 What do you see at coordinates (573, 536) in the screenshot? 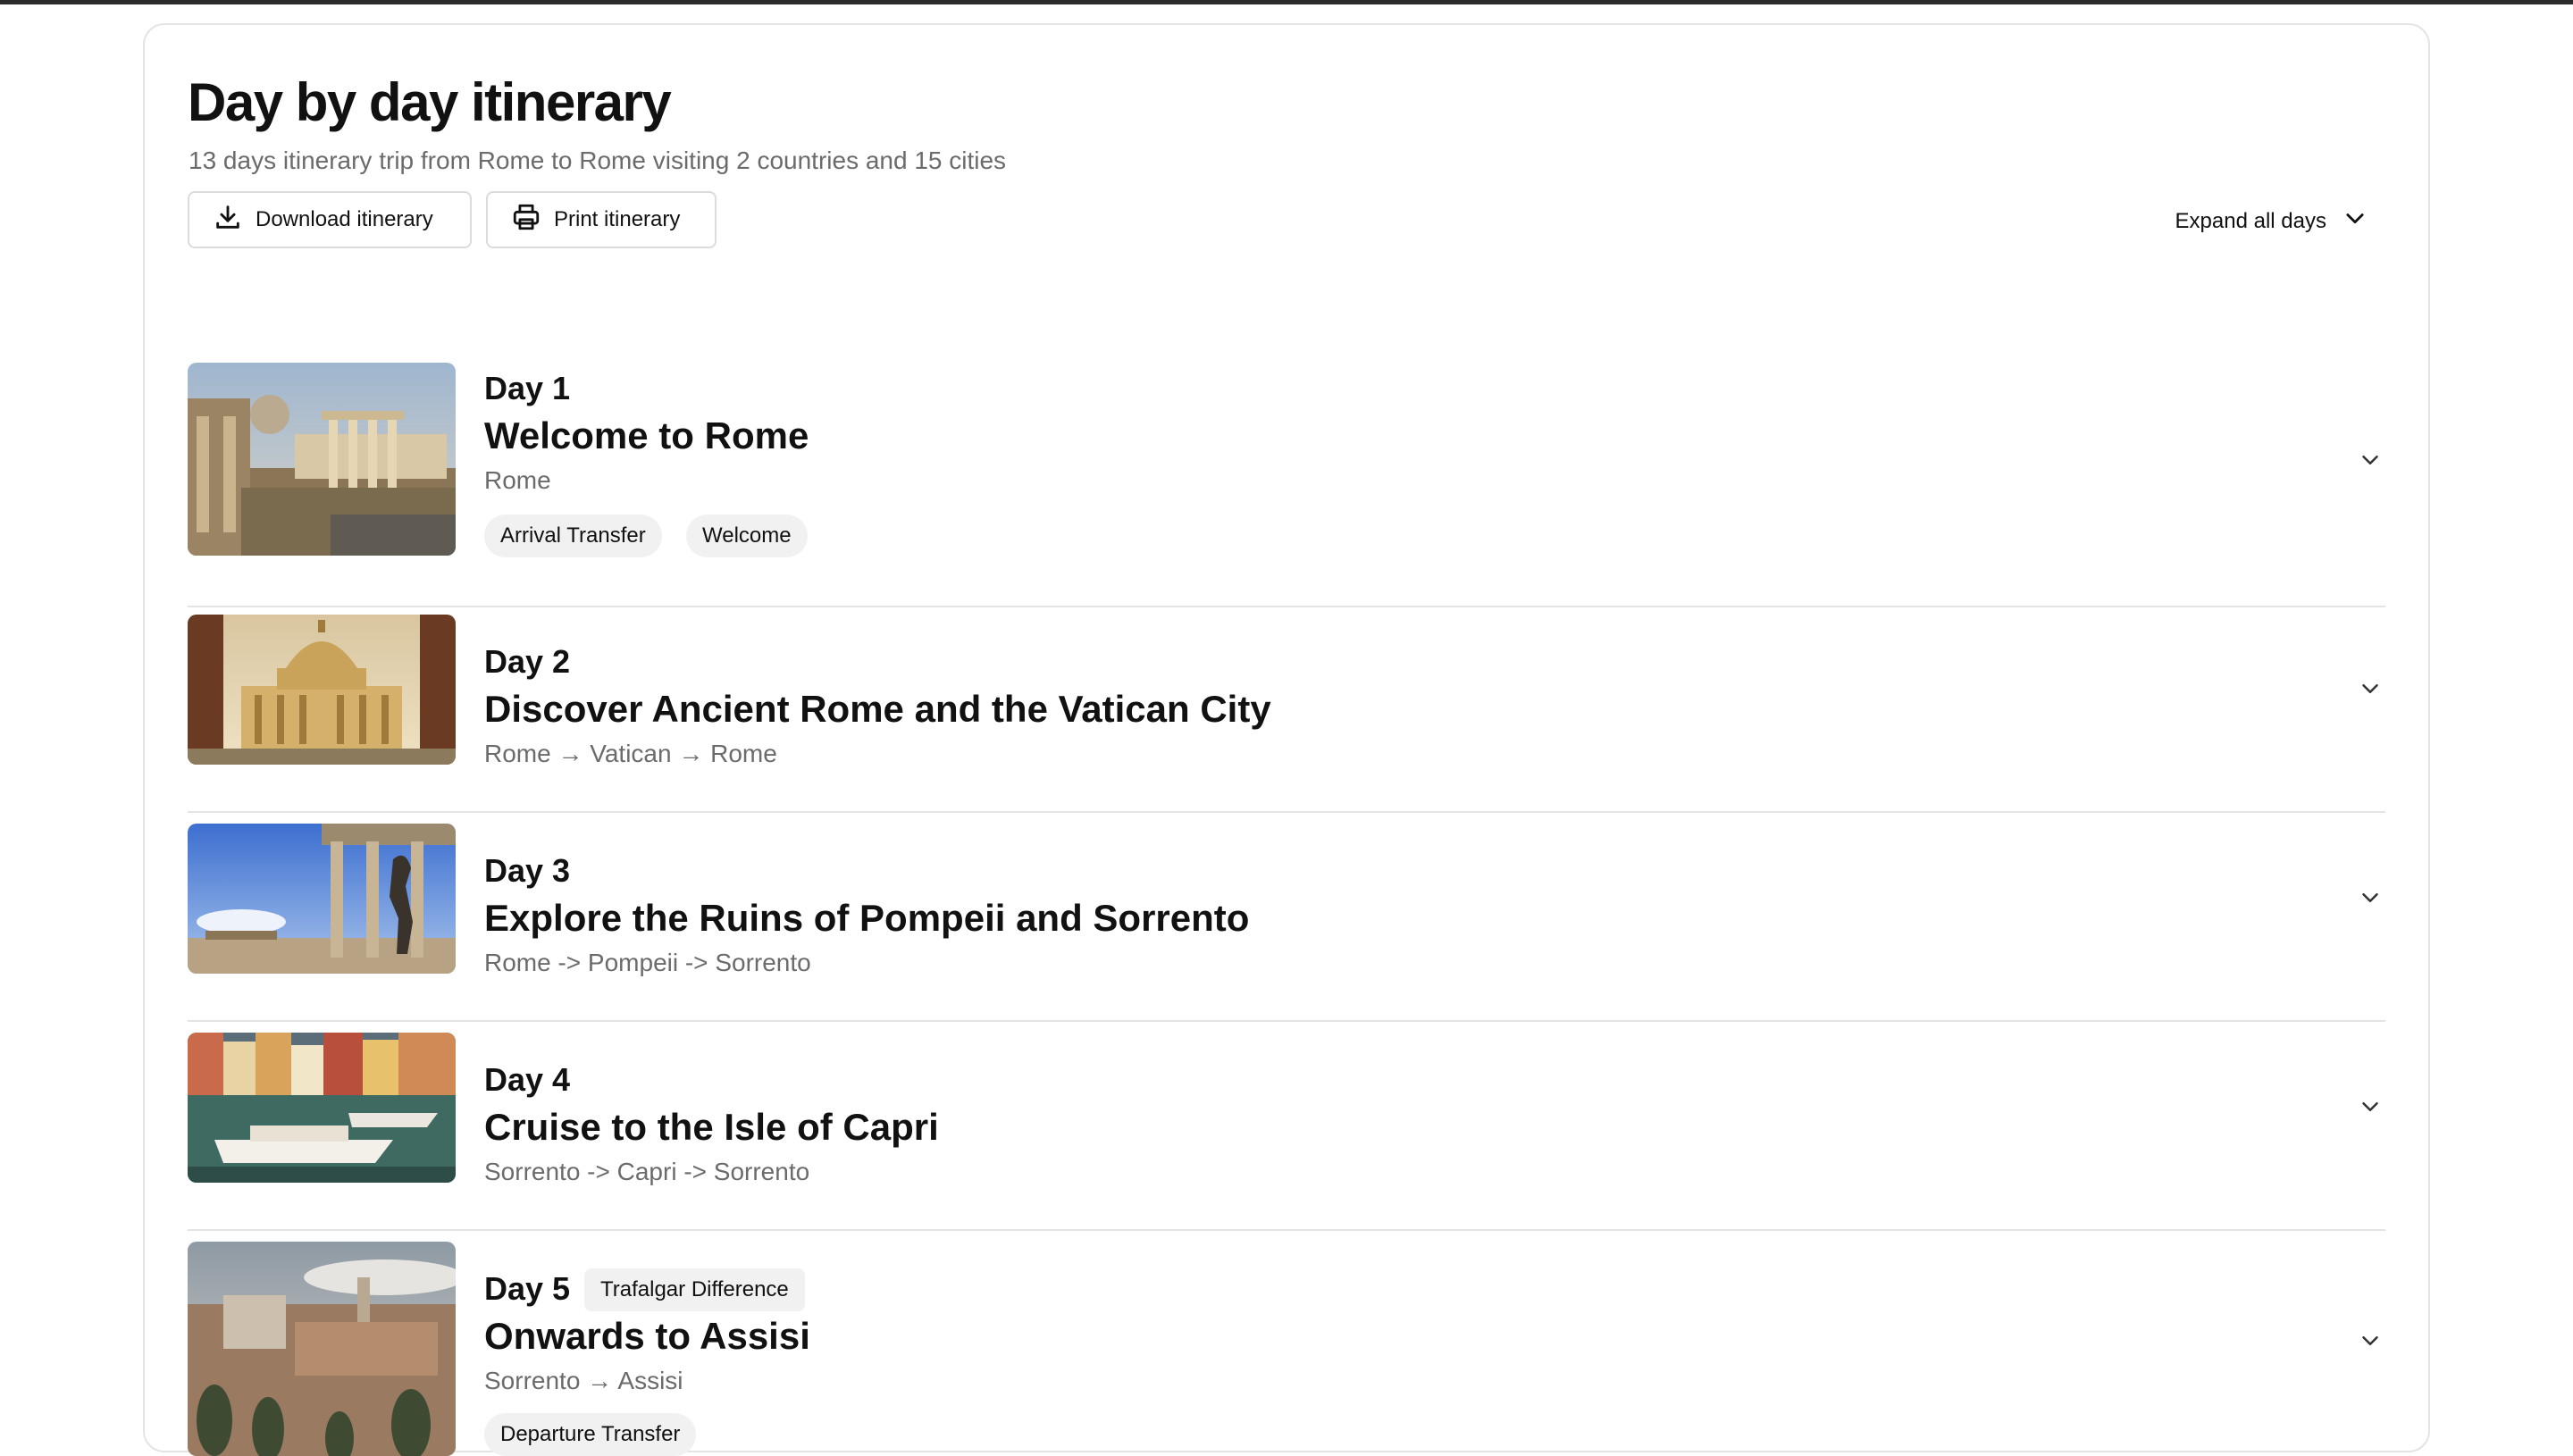
I see `tag-arrival-transfer: Arrival Transfer` at bounding box center [573, 536].